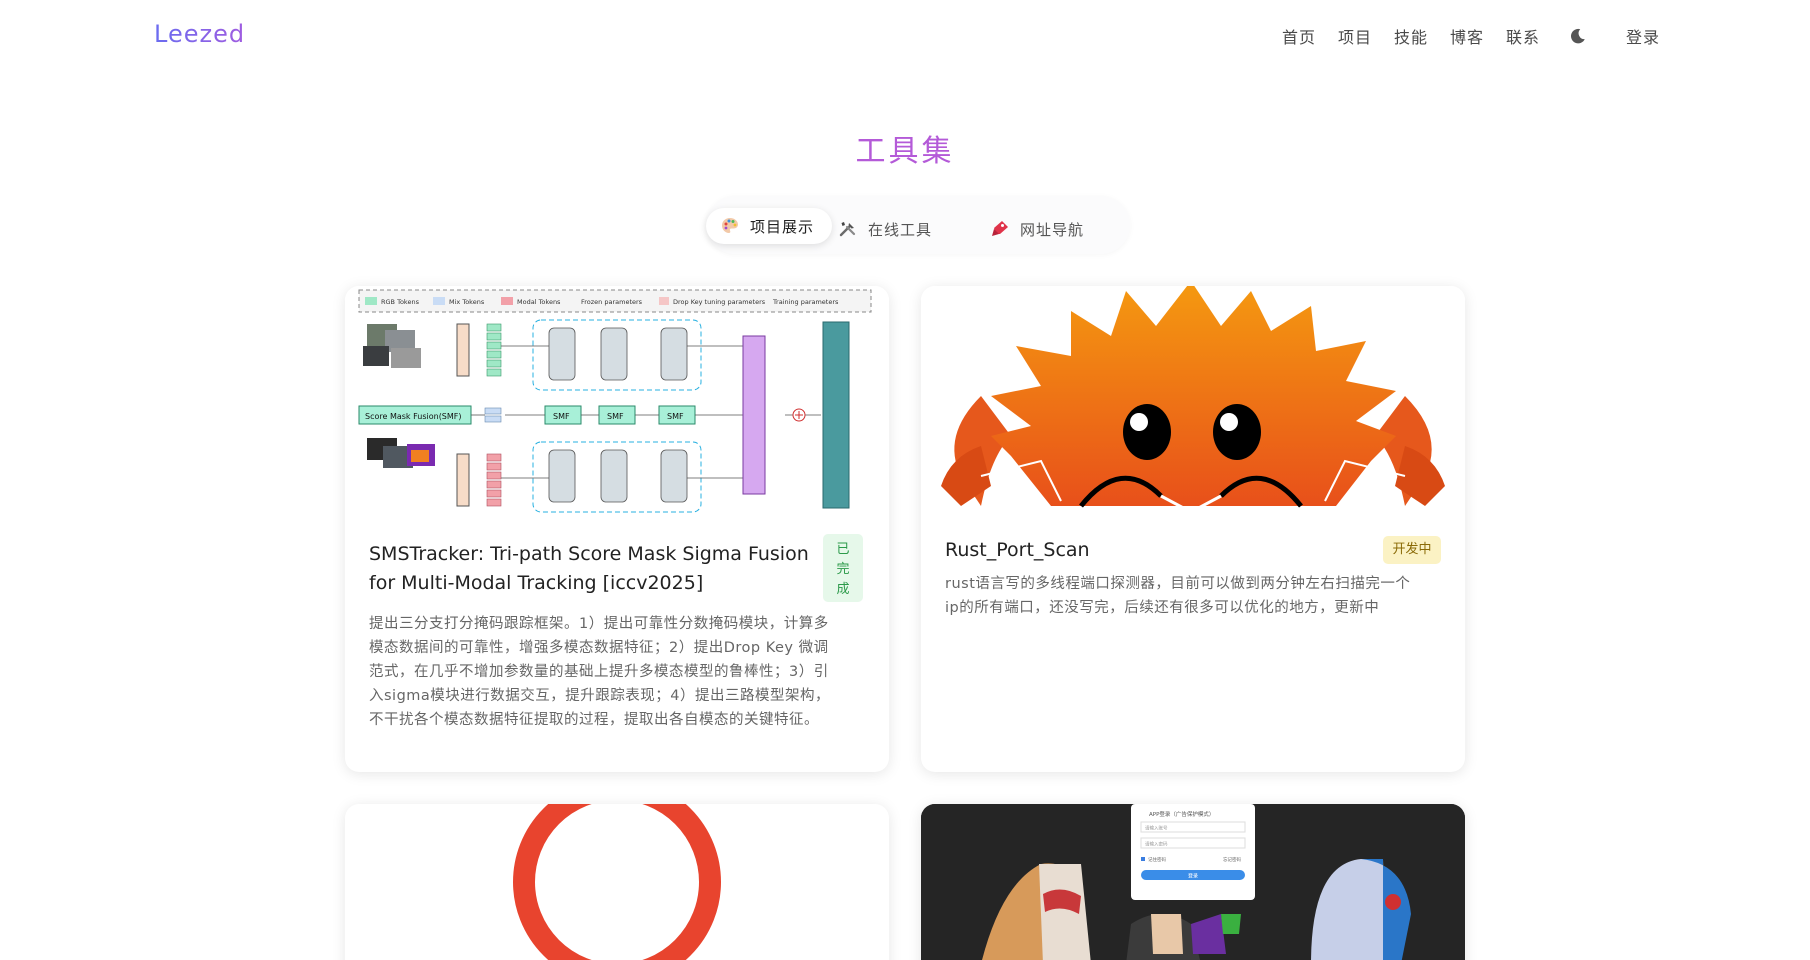 Image resolution: width=1810 pixels, height=960 pixels. What do you see at coordinates (1643, 36) in the screenshot?
I see `login-link: 登录` at bounding box center [1643, 36].